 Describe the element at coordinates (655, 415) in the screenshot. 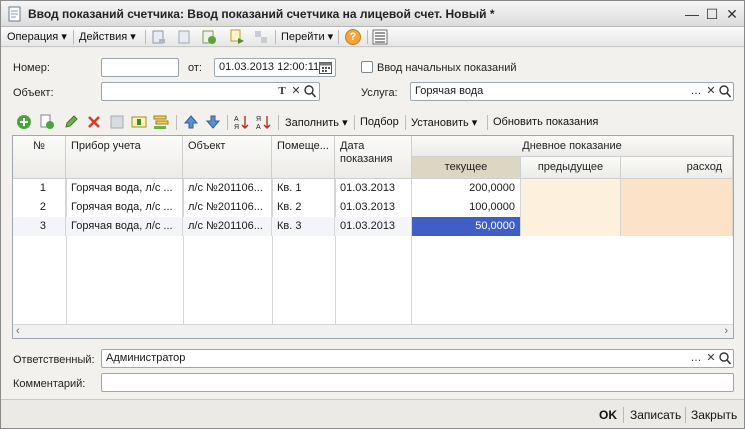

I see `save-button: Записать` at that location.